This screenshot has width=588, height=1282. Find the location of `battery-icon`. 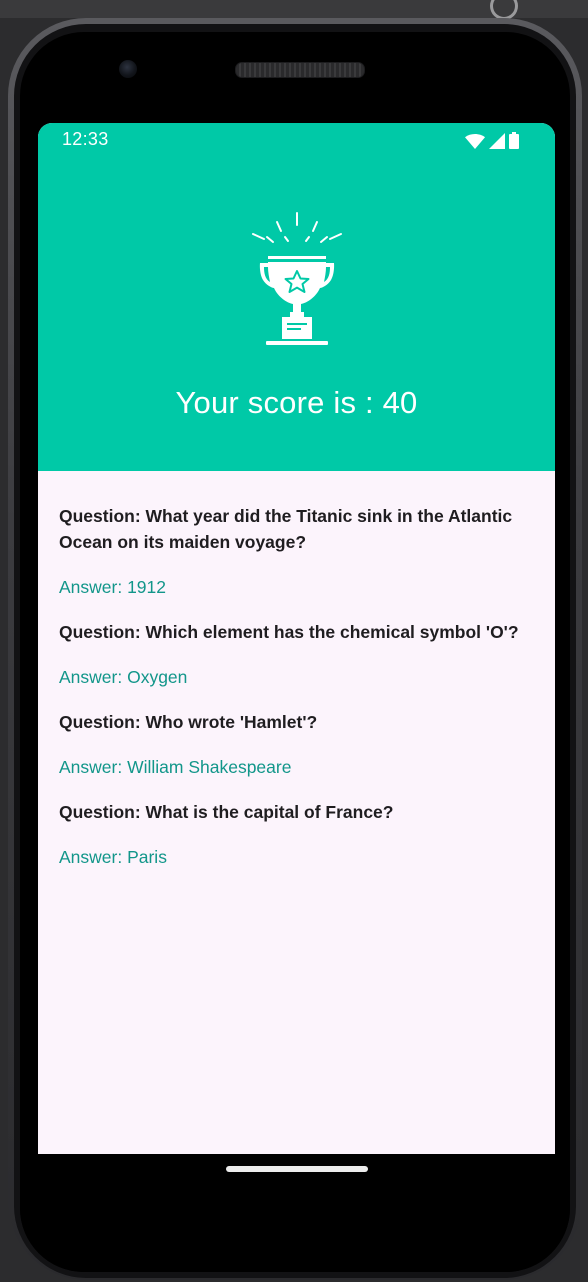

battery-icon is located at coordinates (514, 140).